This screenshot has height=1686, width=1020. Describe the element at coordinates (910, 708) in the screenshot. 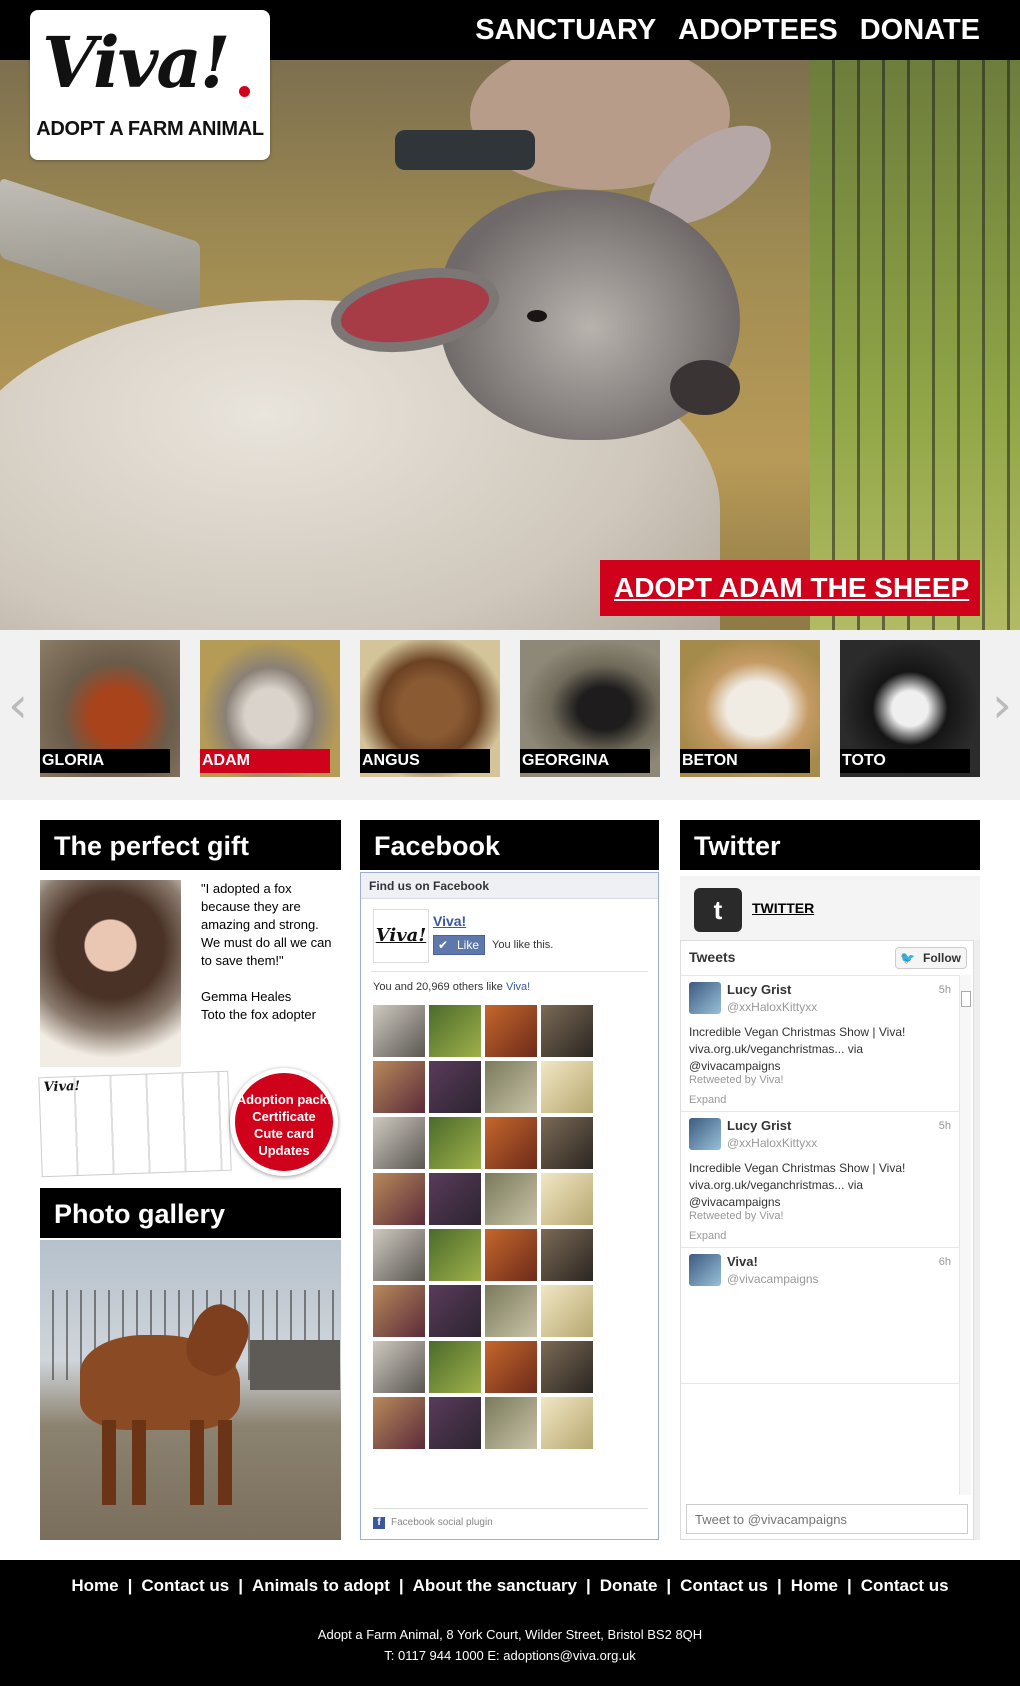

I see `carousel-item-toto: TOTO` at that location.